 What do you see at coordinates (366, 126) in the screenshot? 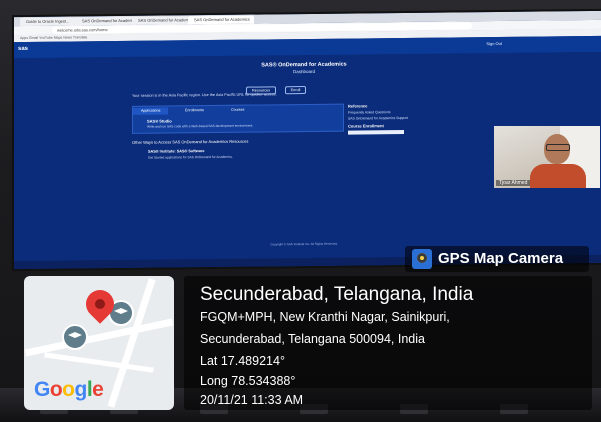
I see `enrollment-heading: Course Enrollment` at bounding box center [366, 126].